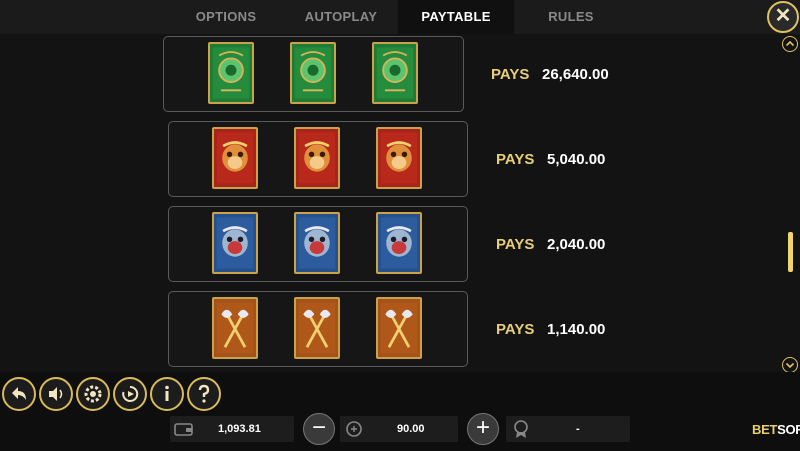  What do you see at coordinates (576, 244) in the screenshot?
I see `pays-value: 2,040.00` at bounding box center [576, 244].